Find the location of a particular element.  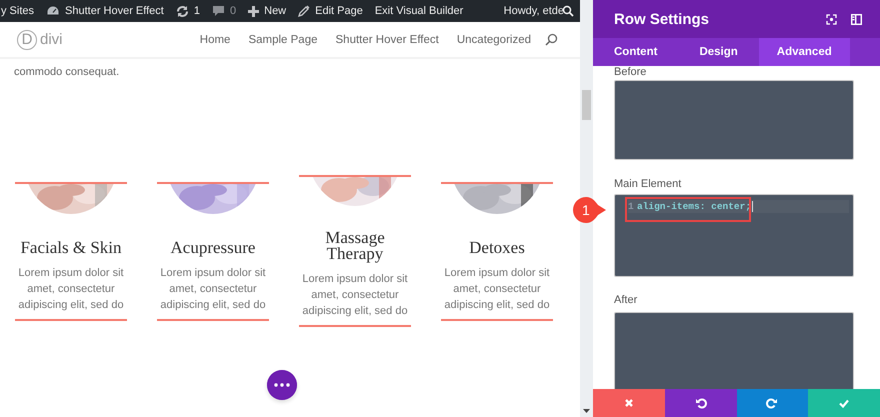

undo-icon is located at coordinates (700, 403).